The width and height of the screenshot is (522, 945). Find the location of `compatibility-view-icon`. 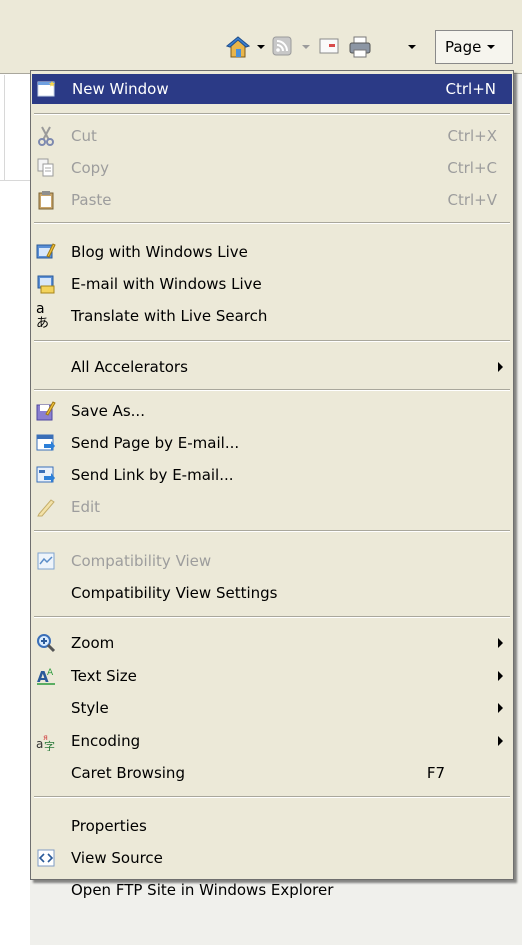

compatibility-view-icon is located at coordinates (46, 561).